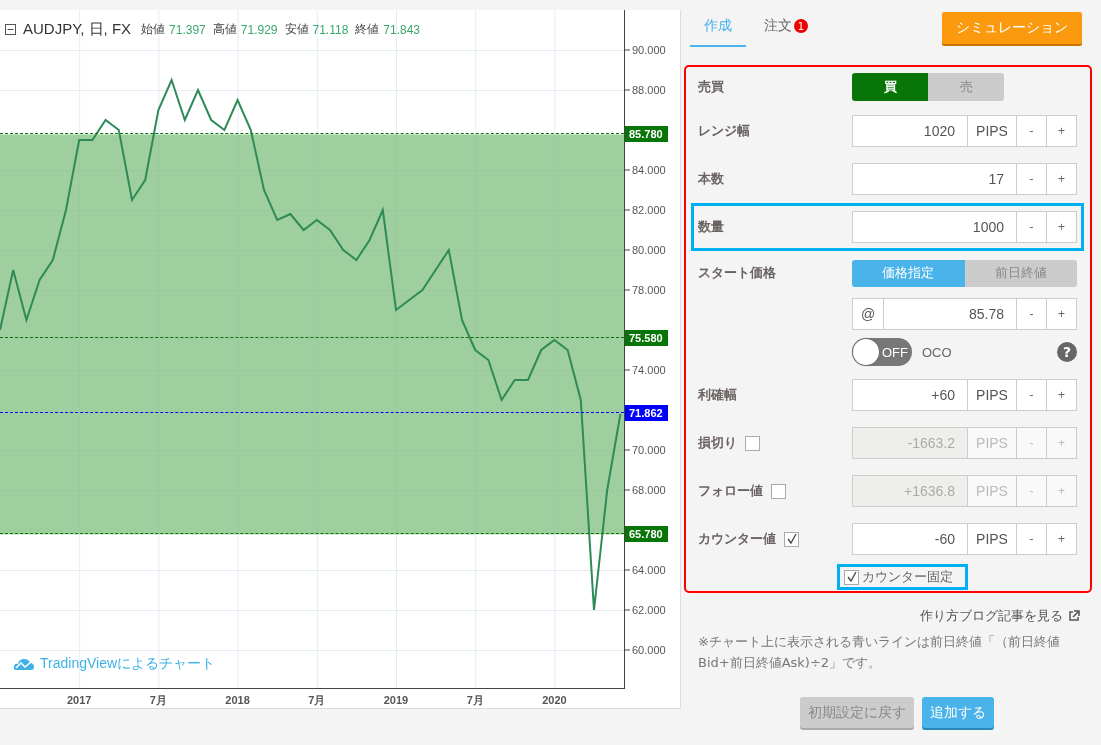 Image resolution: width=1101 pixels, height=745 pixels. What do you see at coordinates (554, 700) in the screenshot?
I see `time-tick-label: 2020` at bounding box center [554, 700].